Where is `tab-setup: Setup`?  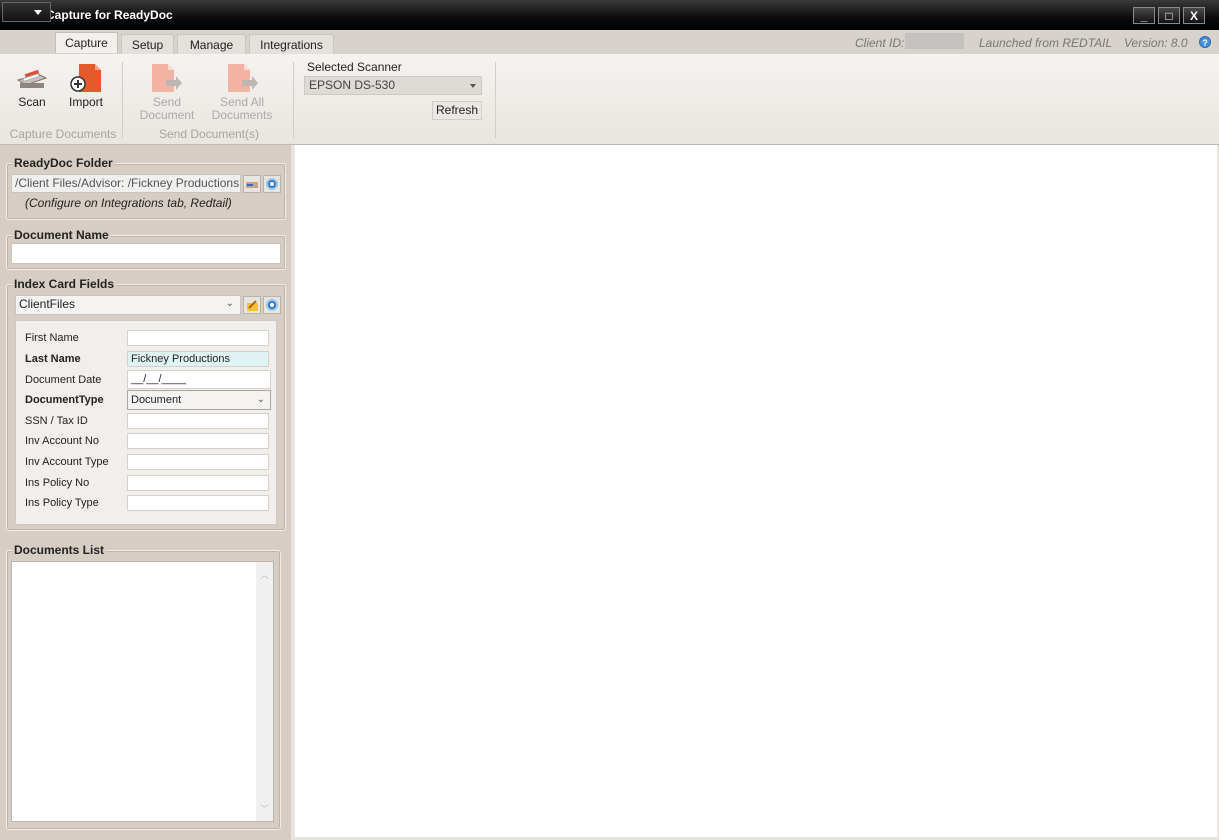 tab-setup: Setup is located at coordinates (147, 44).